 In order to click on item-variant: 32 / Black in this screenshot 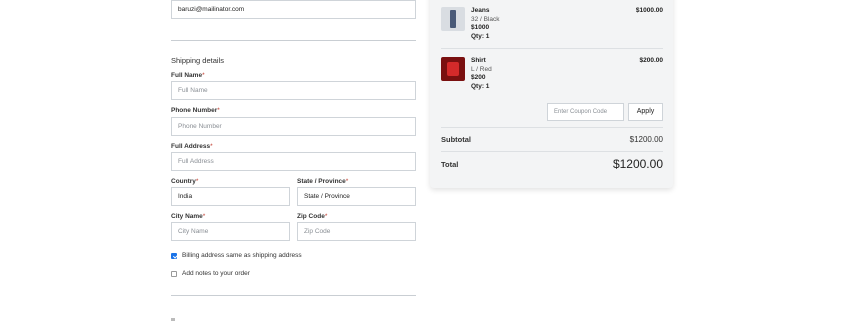, I will do `click(485, 19)`.